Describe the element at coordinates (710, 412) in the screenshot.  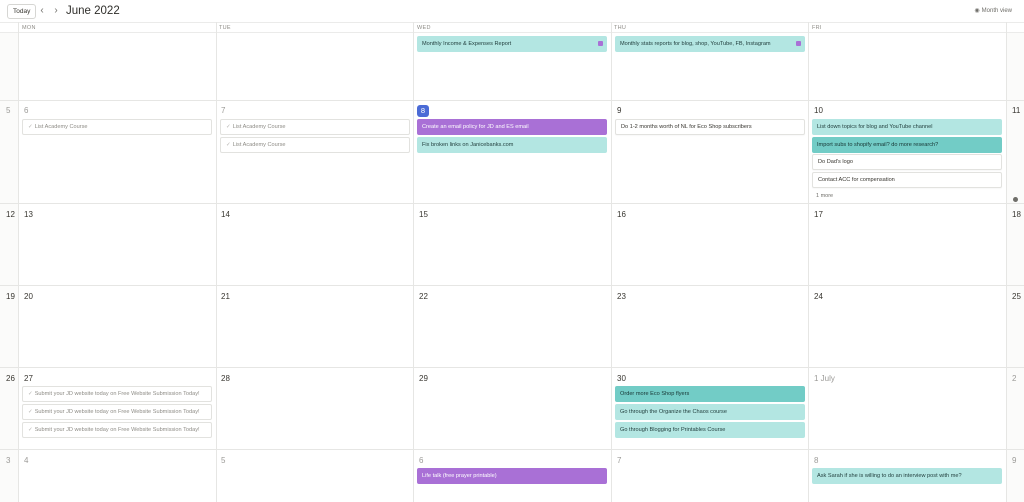
I see `event-card: Go through the Organize the Chaos course` at that location.